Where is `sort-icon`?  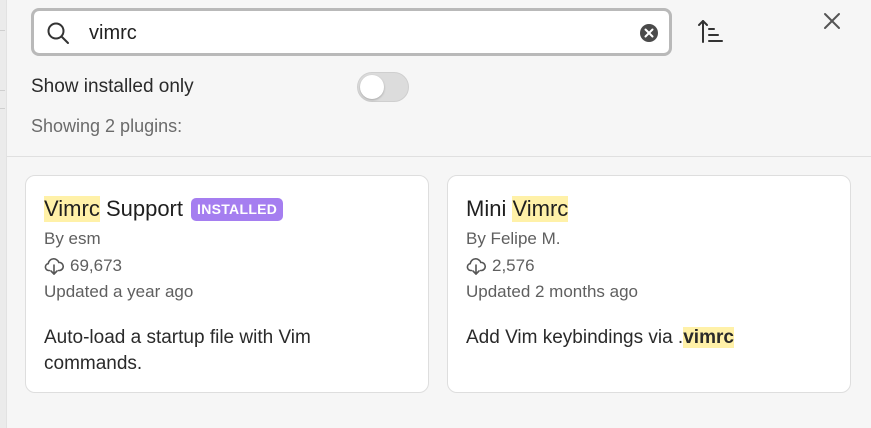 sort-icon is located at coordinates (711, 32).